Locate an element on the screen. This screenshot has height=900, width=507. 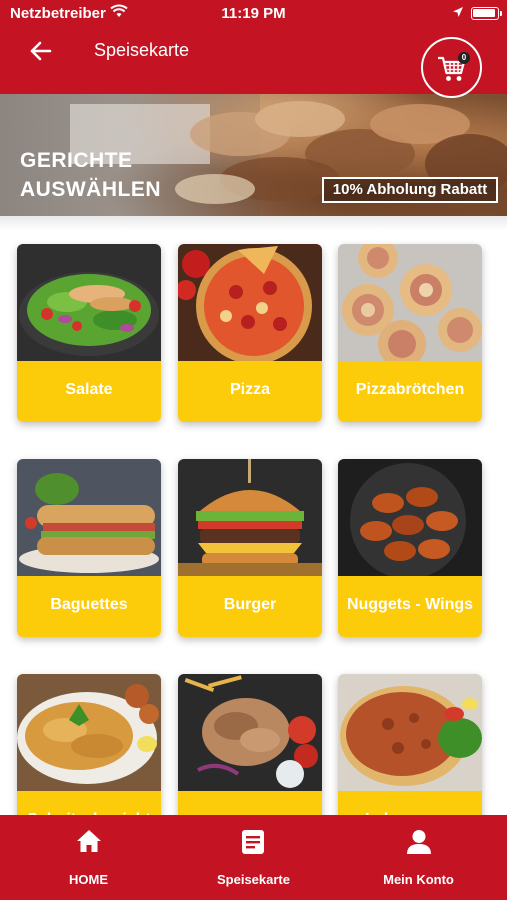
hero-shadow is located at coordinates (253, 223).